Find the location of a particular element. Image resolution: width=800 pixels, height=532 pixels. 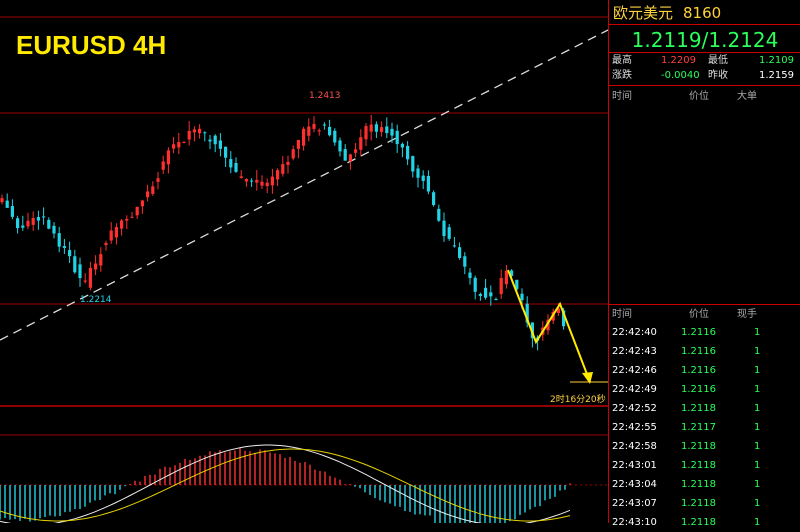

tick-time: 22:42:40 is located at coordinates (634, 332).